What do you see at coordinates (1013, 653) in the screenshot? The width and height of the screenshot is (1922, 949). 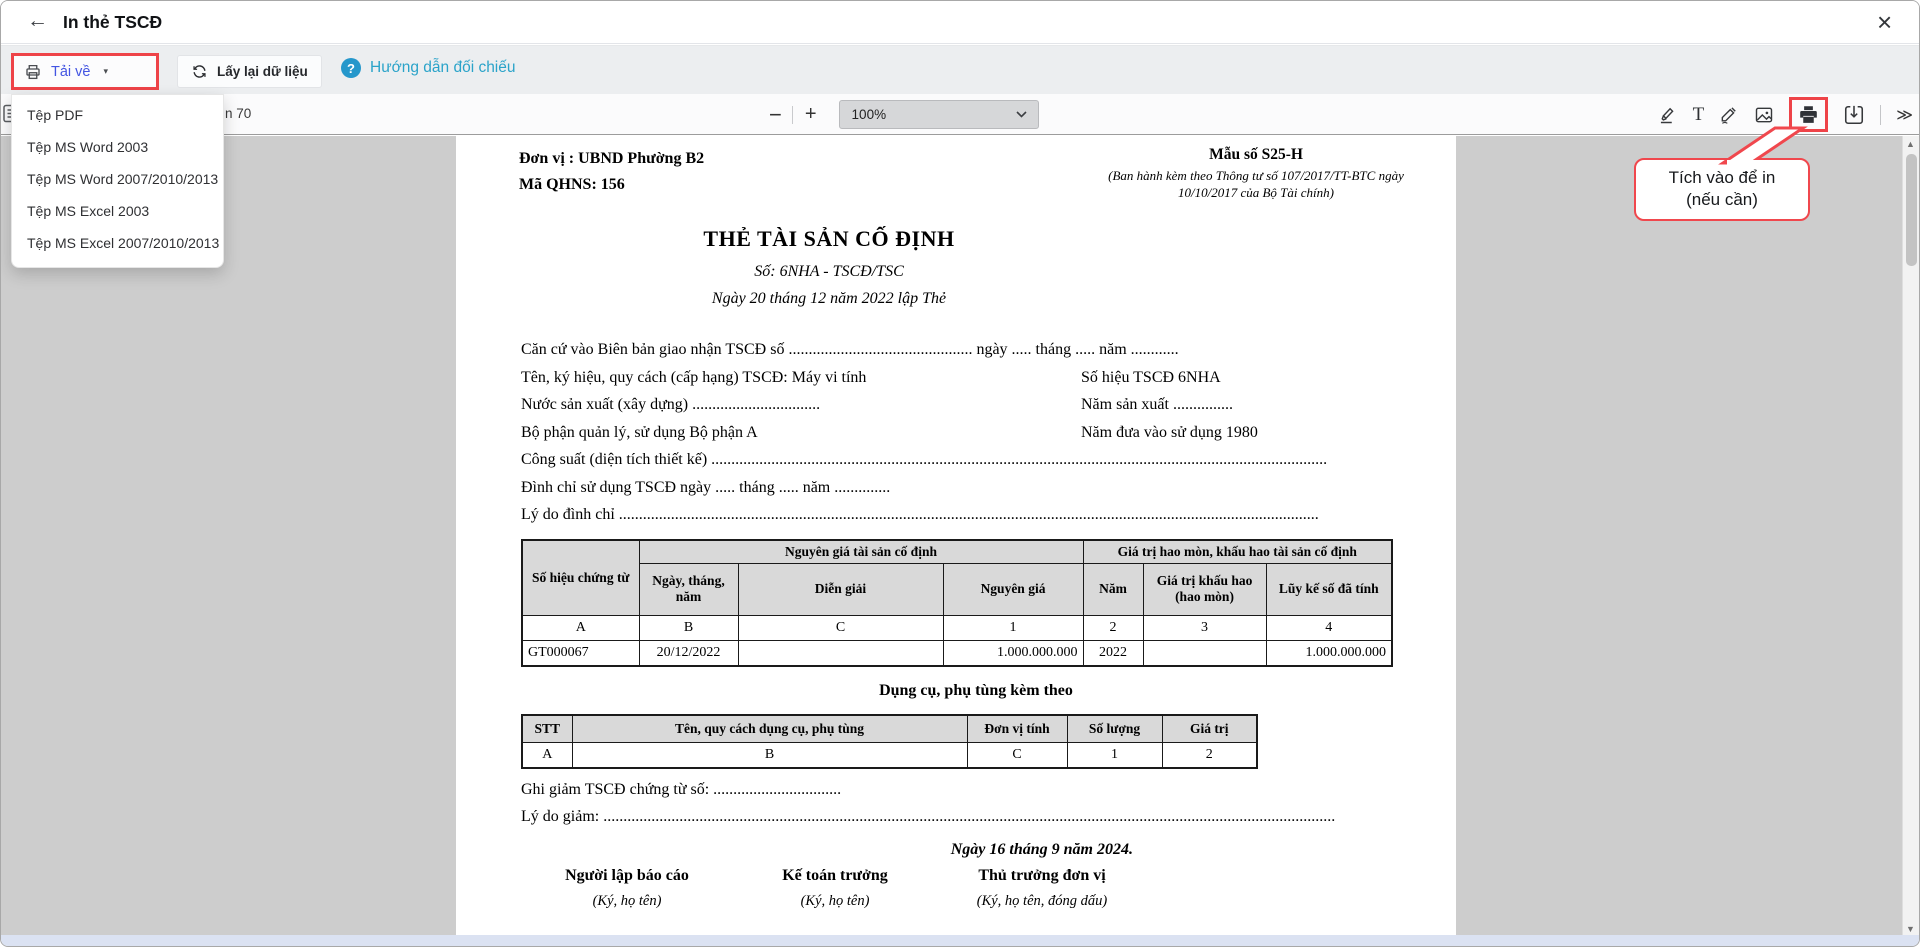 I see `cell-cost: 1.000.000.000` at bounding box center [1013, 653].